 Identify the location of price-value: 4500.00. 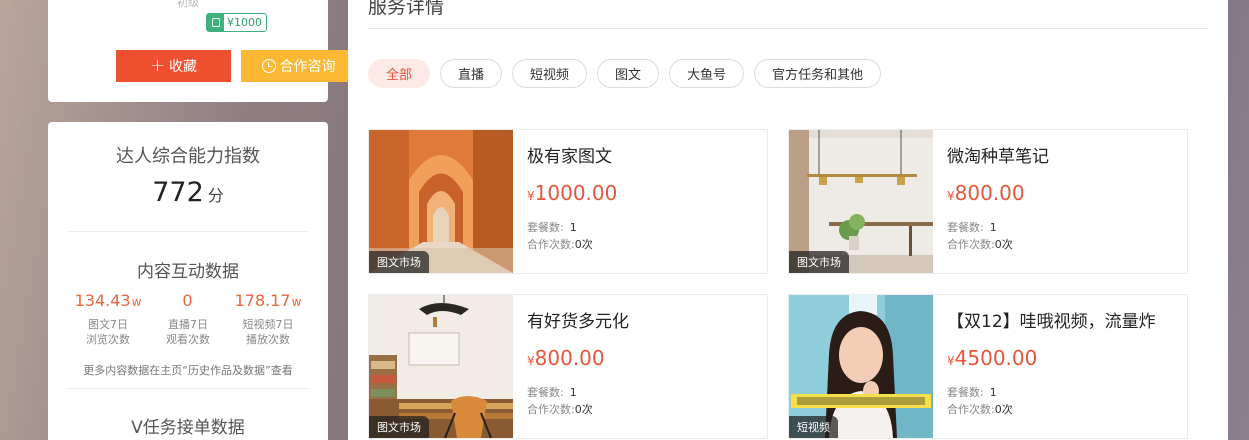
(996, 358).